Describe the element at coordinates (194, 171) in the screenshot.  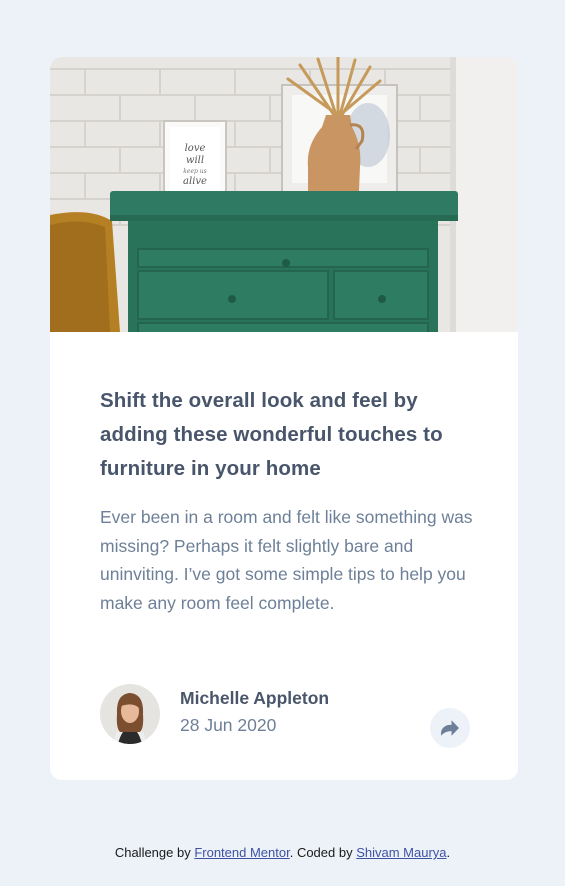
I see `svg-text: keep us` at that location.